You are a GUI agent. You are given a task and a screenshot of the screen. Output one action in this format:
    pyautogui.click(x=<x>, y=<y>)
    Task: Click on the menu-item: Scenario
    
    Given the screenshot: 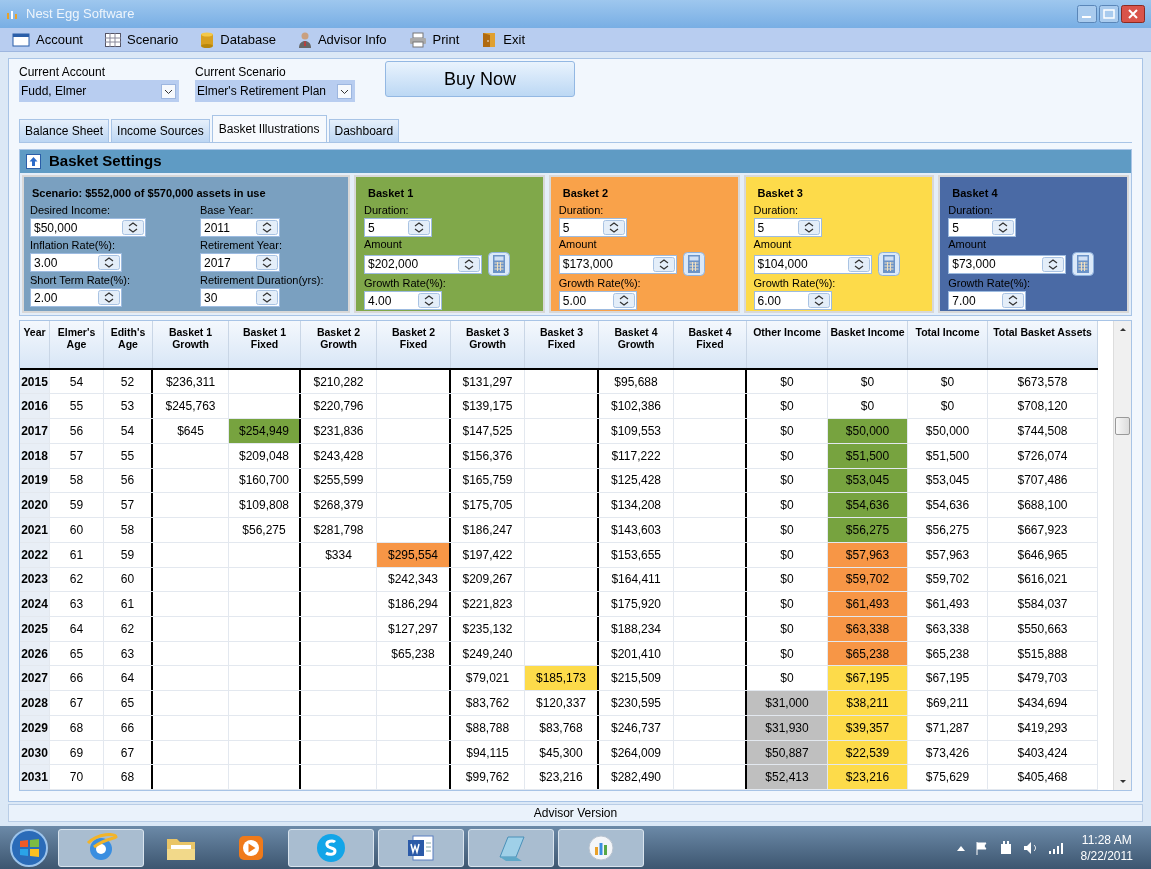 What is the action you would take?
    pyautogui.click(x=153, y=39)
    